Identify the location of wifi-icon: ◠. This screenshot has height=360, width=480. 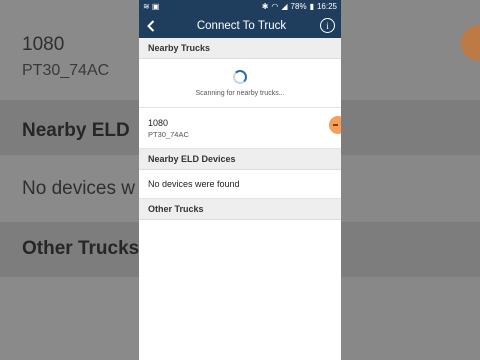
(275, 6).